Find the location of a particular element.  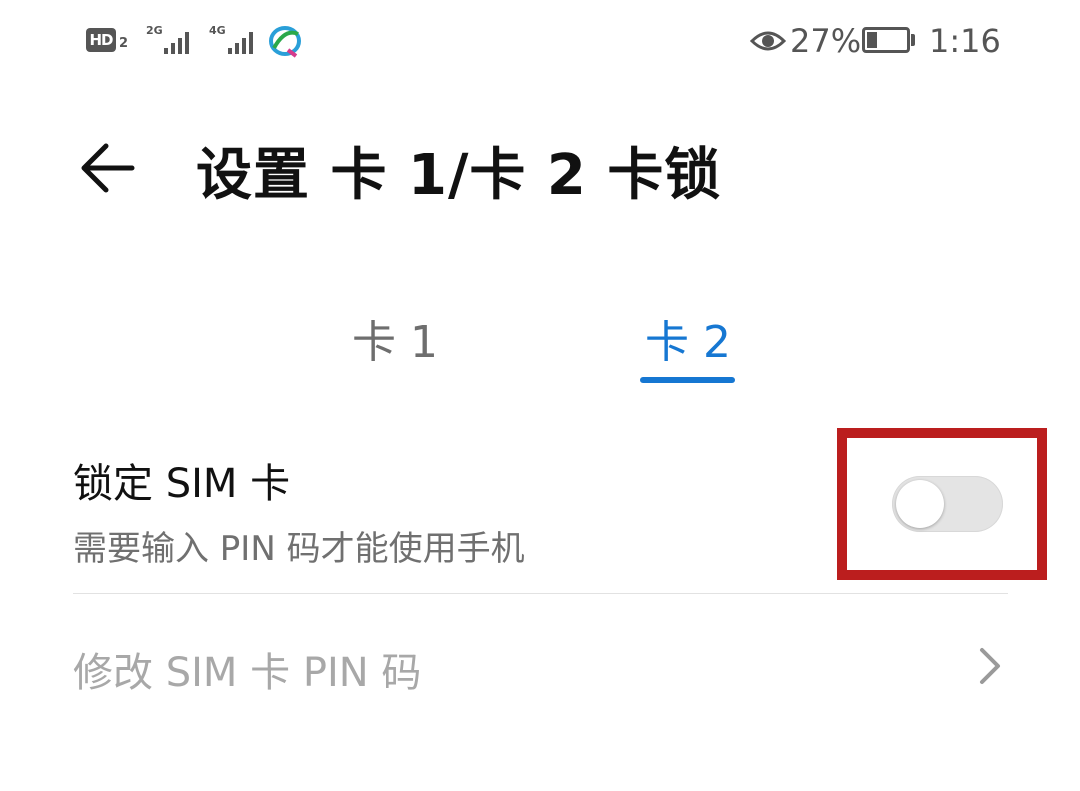

lock-sim-title: 锁定 SIM 卡 is located at coordinates (182, 484).